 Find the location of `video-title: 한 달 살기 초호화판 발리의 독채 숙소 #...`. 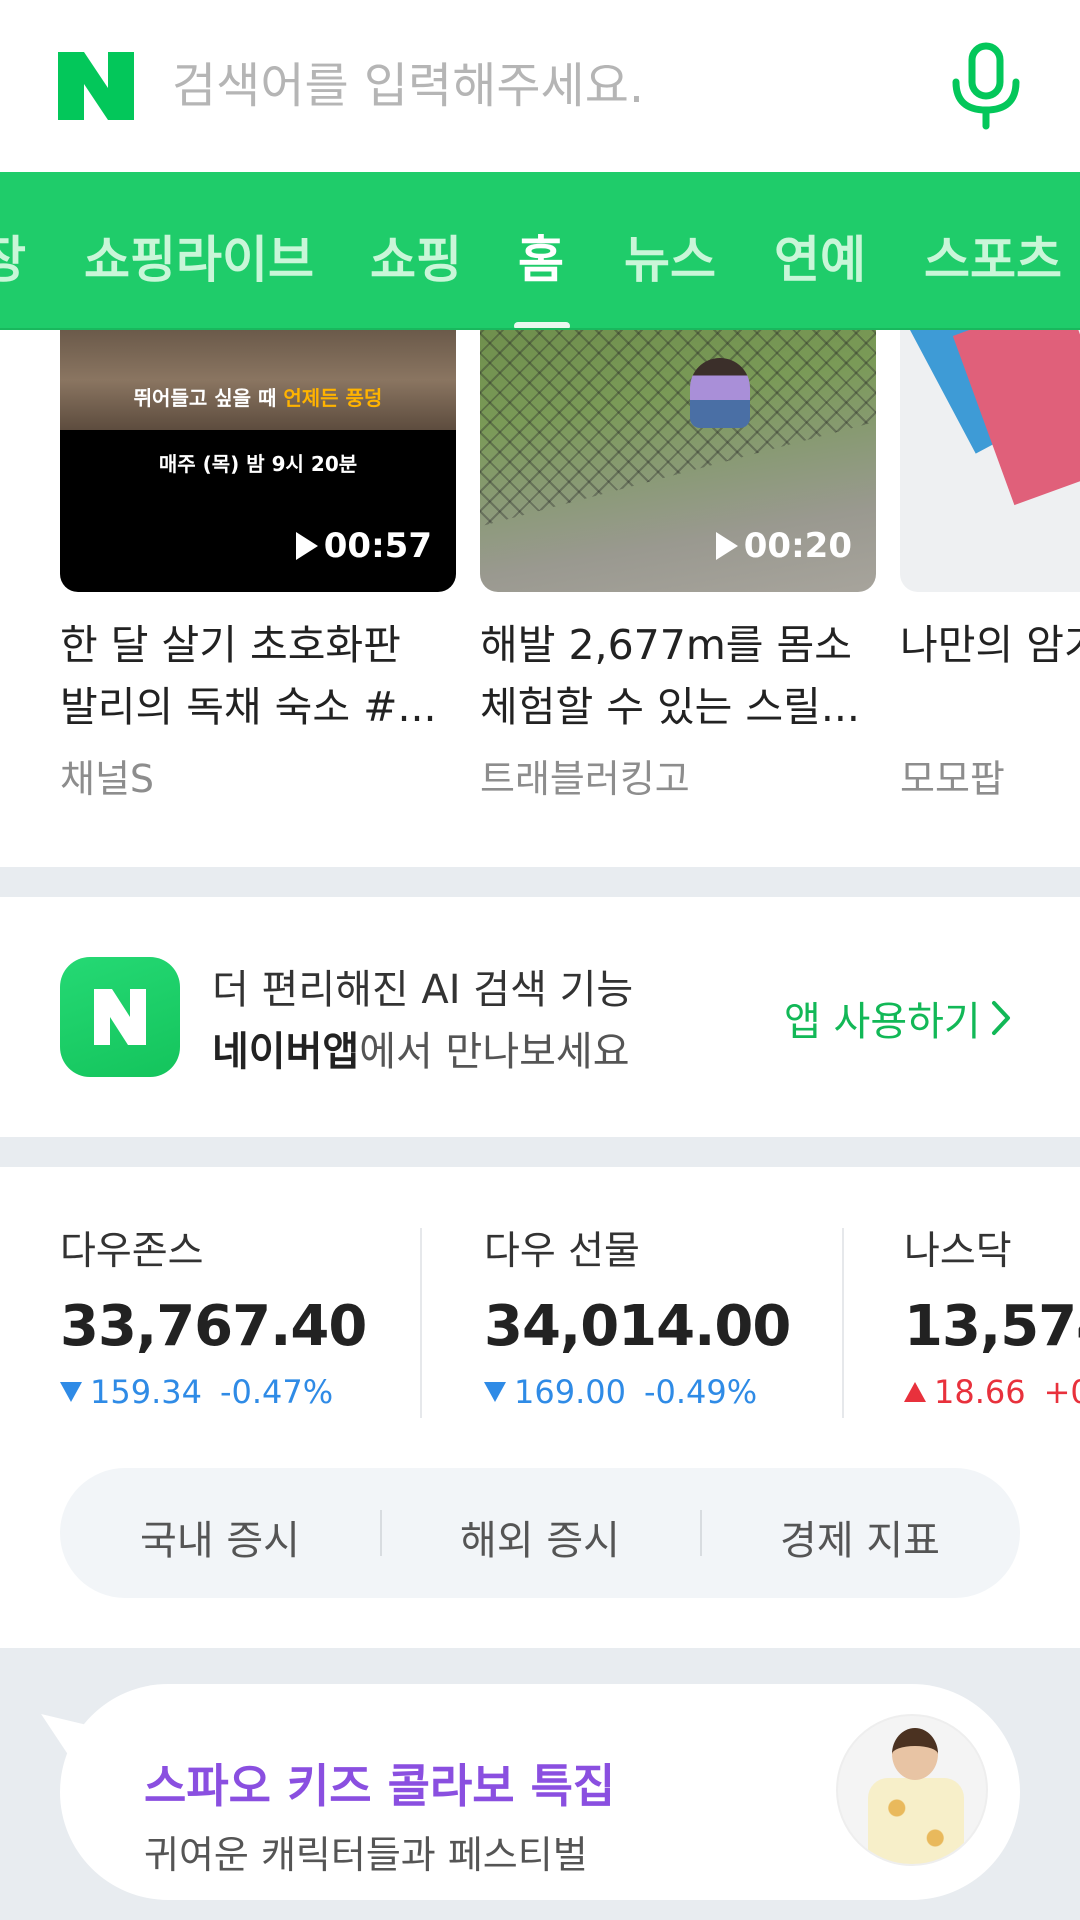

video-title: 한 달 살기 초호화판 발리의 독채 숙소 #... is located at coordinates (258, 676).